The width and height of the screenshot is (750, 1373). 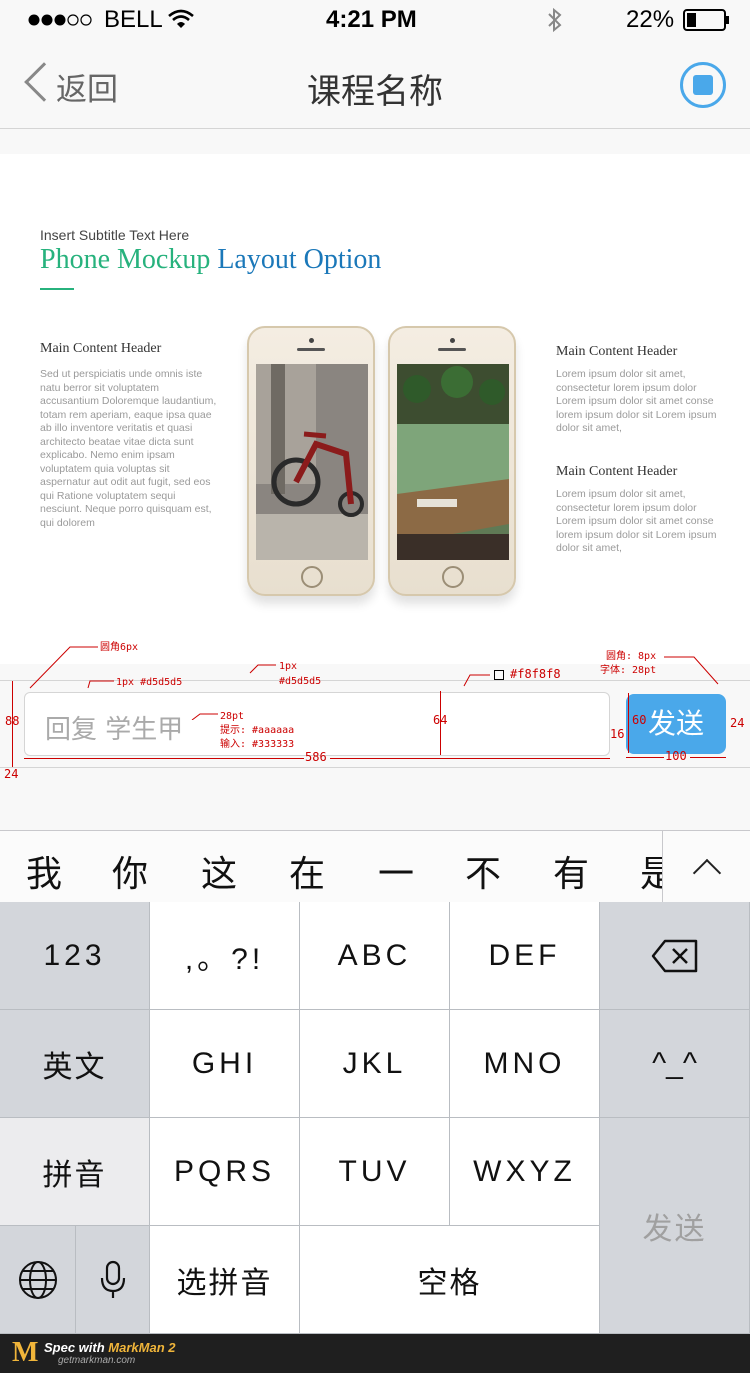 What do you see at coordinates (225, 1172) in the screenshot?
I see `key-pqrs: PQRS` at bounding box center [225, 1172].